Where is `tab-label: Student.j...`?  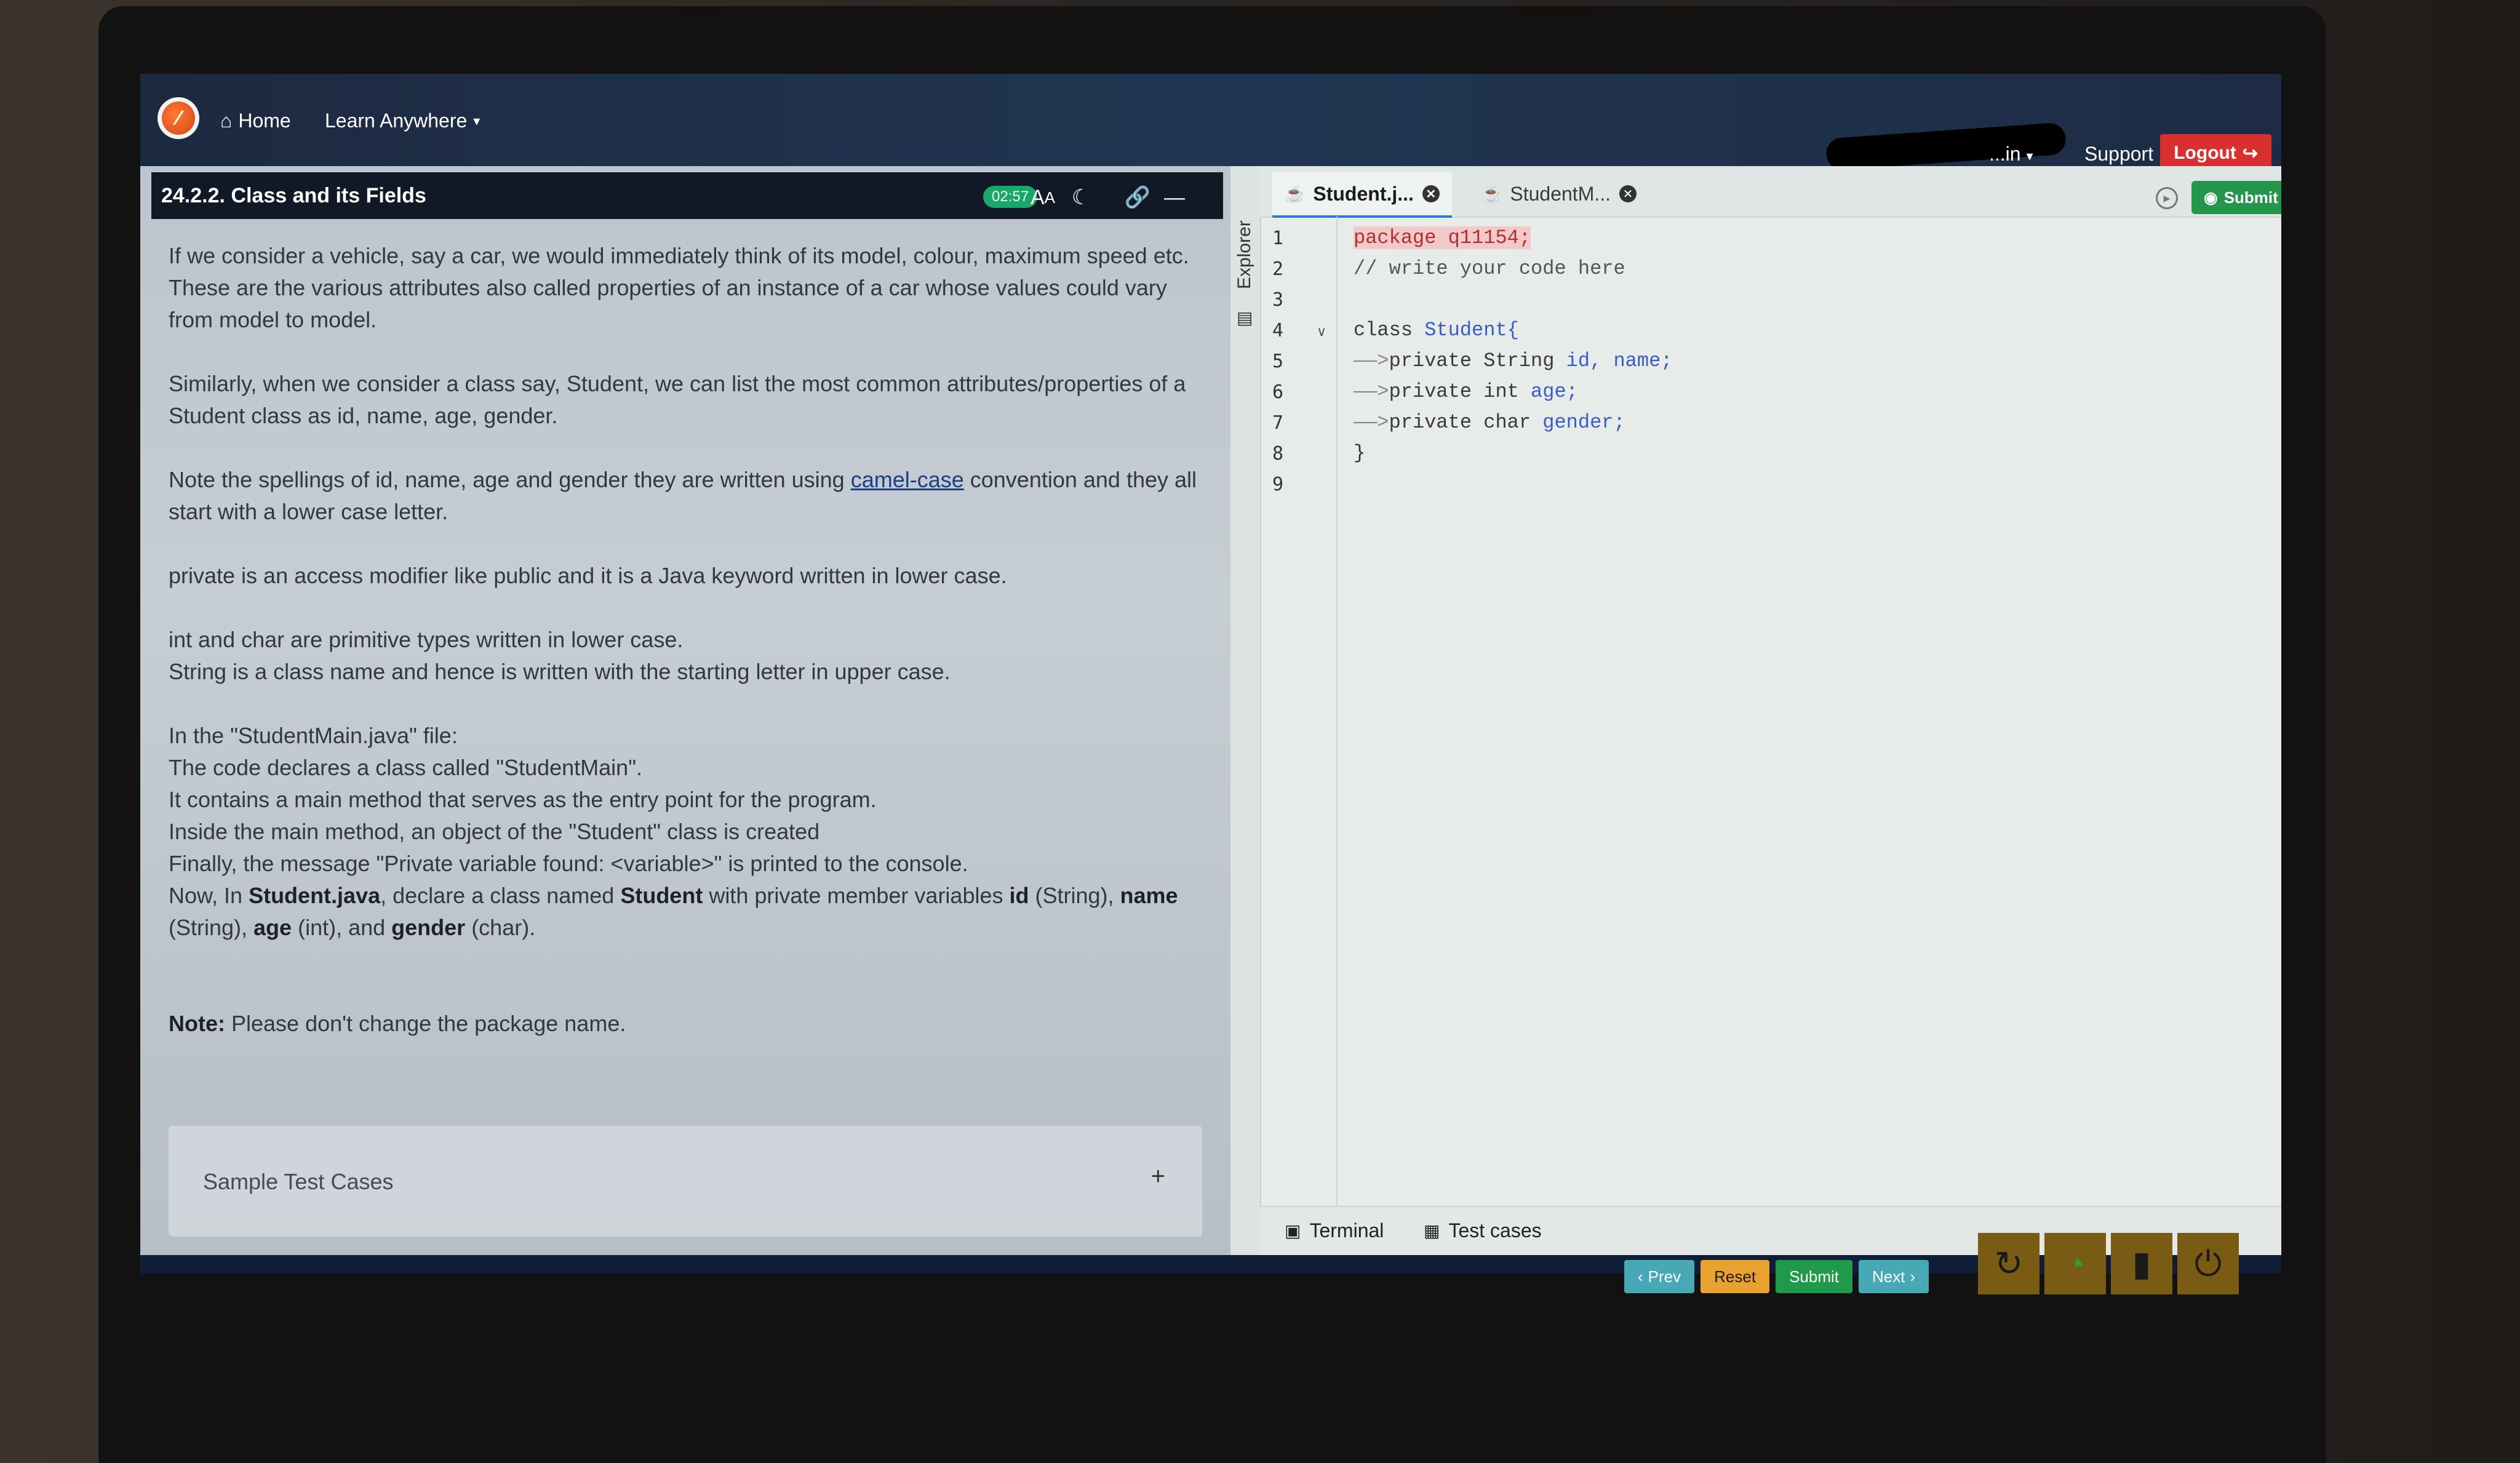 tab-label: Student.j... is located at coordinates (1363, 193).